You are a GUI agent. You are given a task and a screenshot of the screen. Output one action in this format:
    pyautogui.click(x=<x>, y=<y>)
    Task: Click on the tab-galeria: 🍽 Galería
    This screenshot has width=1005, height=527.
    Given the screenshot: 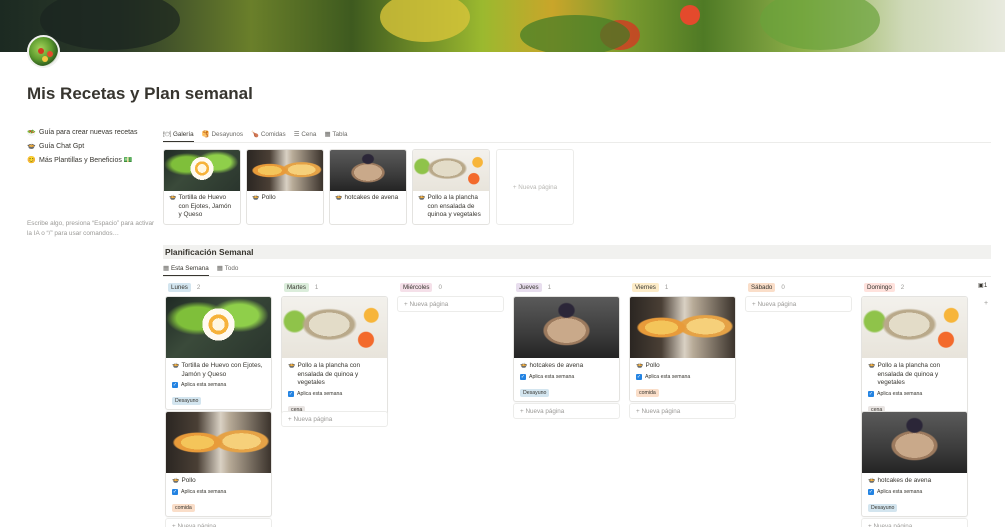 What is the action you would take?
    pyautogui.click(x=178, y=134)
    